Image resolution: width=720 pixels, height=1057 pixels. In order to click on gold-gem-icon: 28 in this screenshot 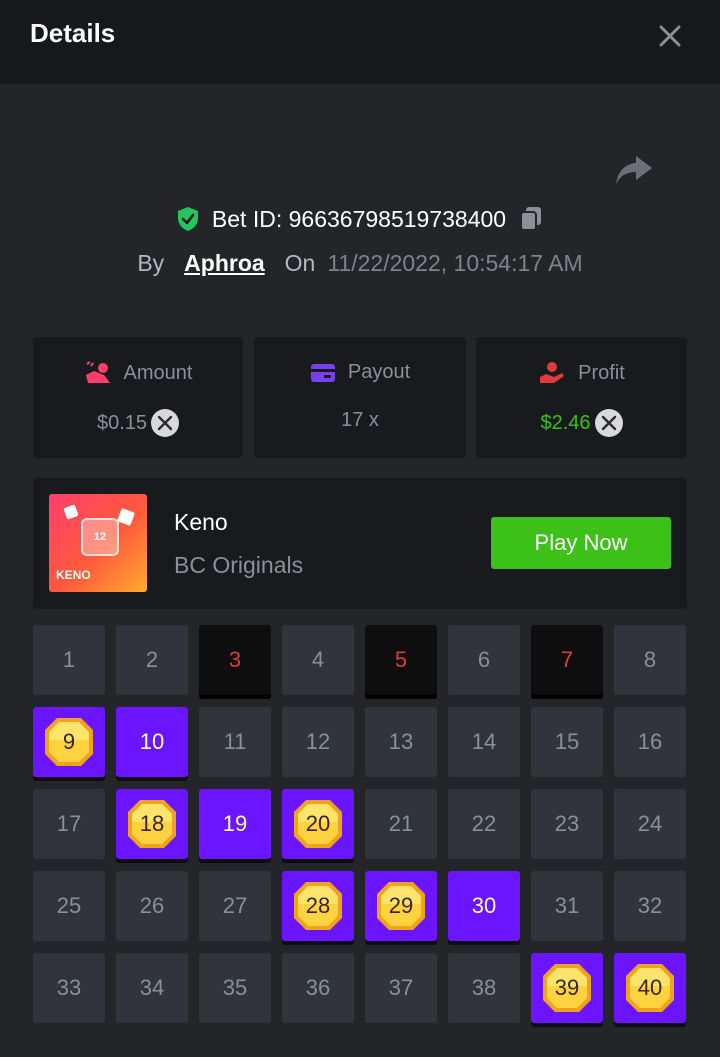, I will do `click(318, 906)`.